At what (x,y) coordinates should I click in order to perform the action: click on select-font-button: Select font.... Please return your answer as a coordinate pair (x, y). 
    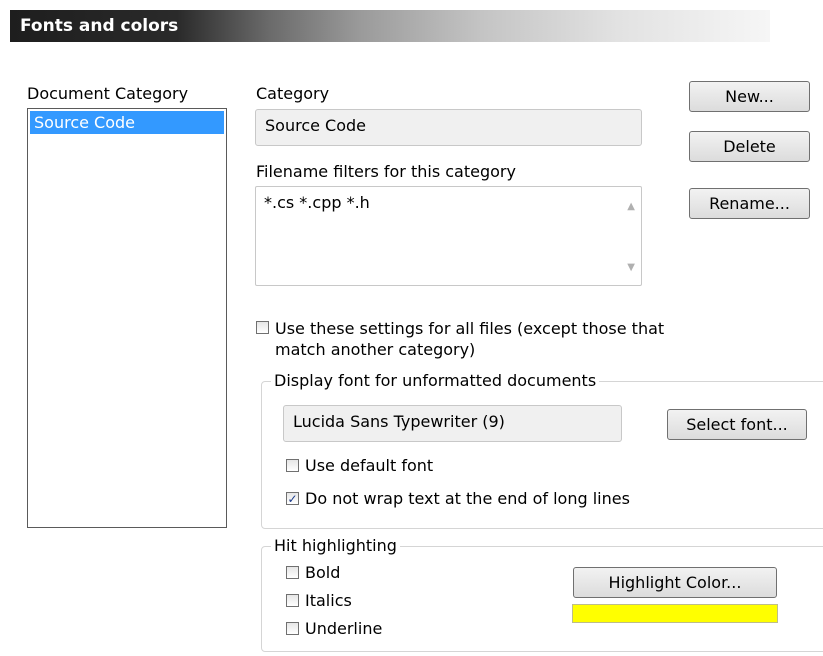
    Looking at the image, I should click on (737, 424).